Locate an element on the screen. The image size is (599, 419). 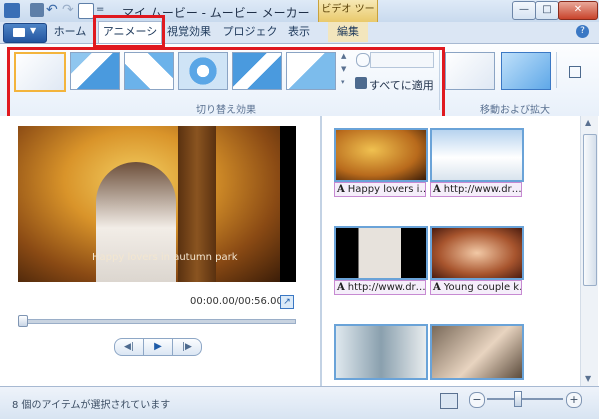
zoom-out-button: − is located at coordinates (477, 400).